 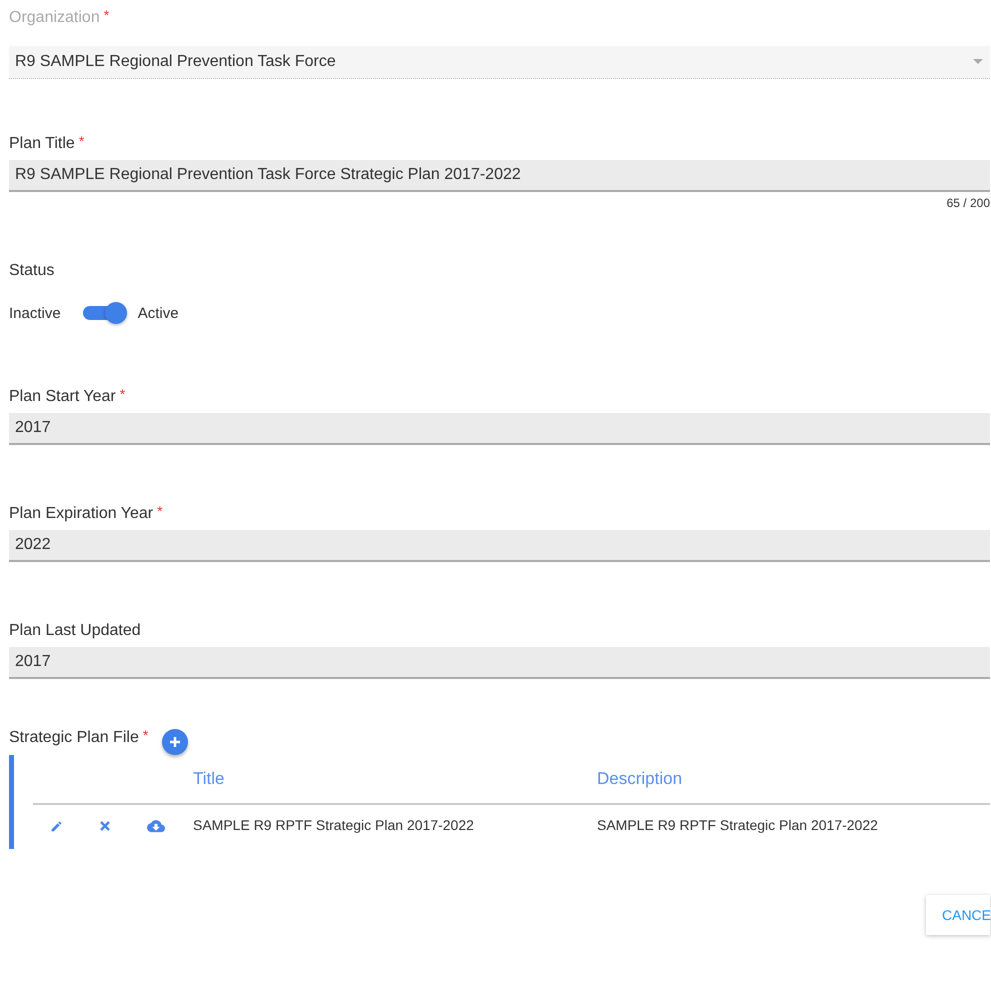 What do you see at coordinates (158, 313) in the screenshot?
I see `switch-label: Active` at bounding box center [158, 313].